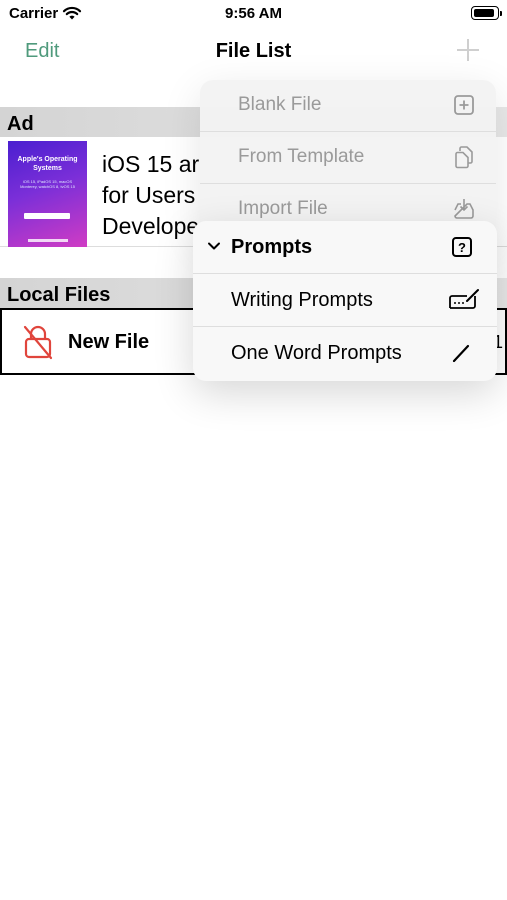  Describe the element at coordinates (316, 353) in the screenshot. I see `menu-item-label: One Word Prompts` at that location.